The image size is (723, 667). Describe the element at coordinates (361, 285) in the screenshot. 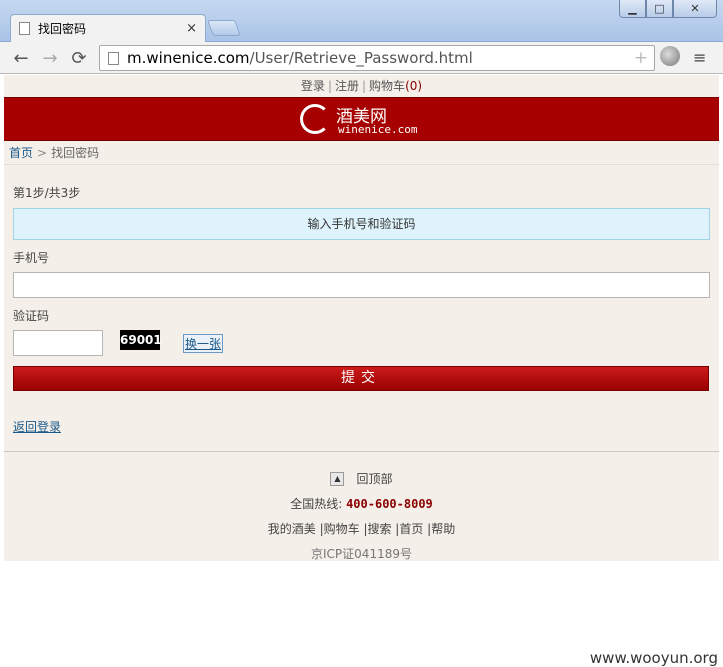

I see `phone-input` at that location.